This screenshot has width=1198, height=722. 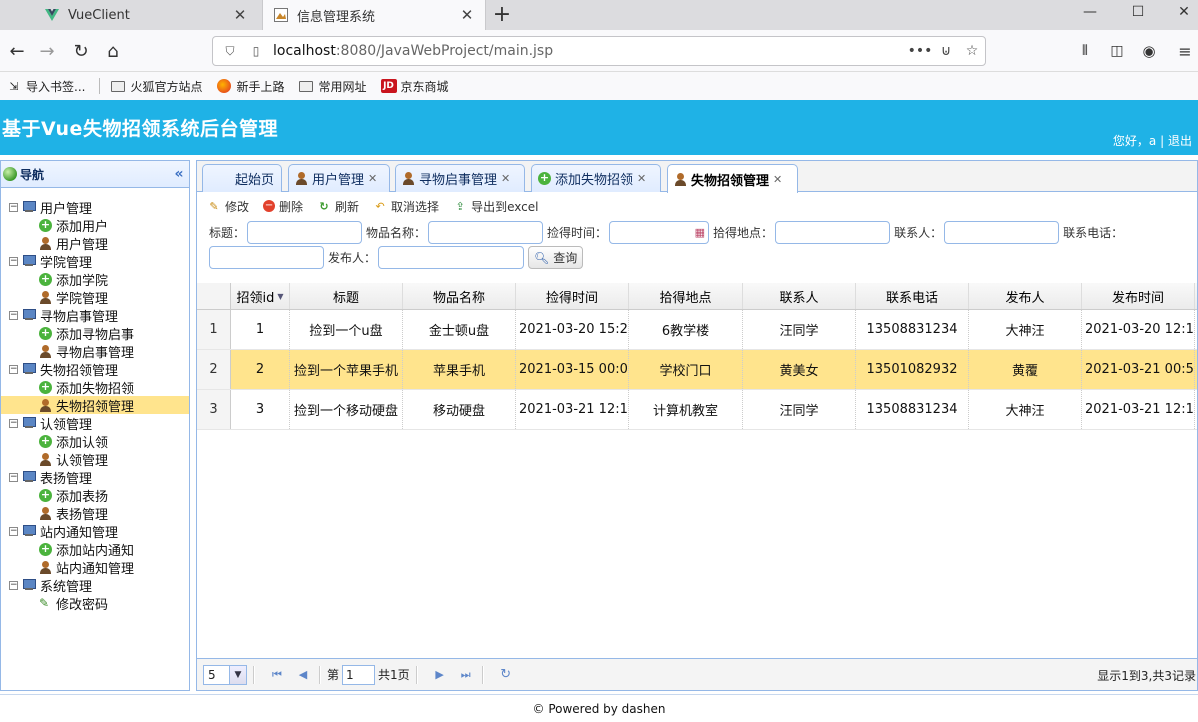 I want to click on column-header: 发布人, so click(x=1025, y=296).